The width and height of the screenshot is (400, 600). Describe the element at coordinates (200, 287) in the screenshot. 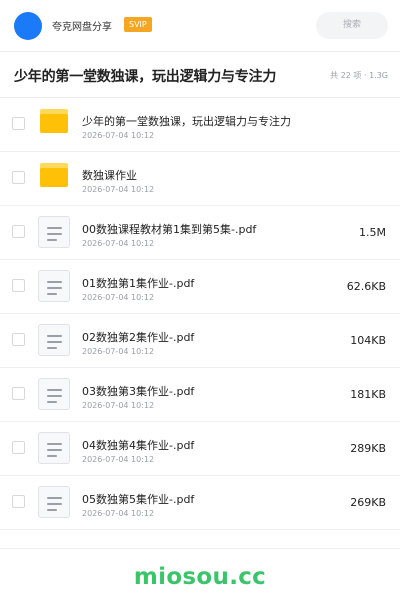

I see `list-item: 01数独第1集作业-.pdf 2026-07-04 10:12 62.6KB` at that location.